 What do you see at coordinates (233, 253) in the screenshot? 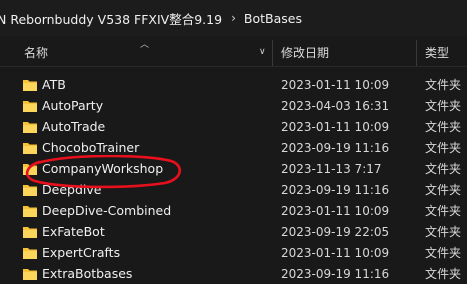
I see `list-item: ExpertCrafts 2023-01-11 10:09 文件夹` at bounding box center [233, 253].